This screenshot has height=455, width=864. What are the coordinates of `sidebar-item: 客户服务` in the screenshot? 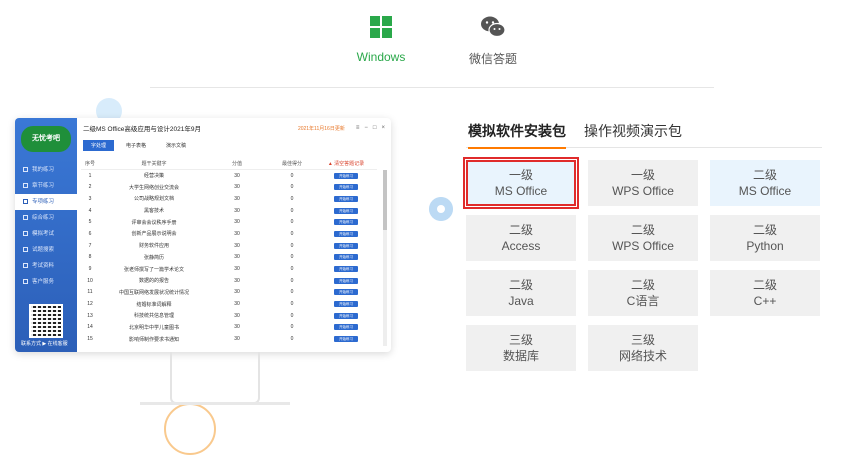 It's located at (46, 282).